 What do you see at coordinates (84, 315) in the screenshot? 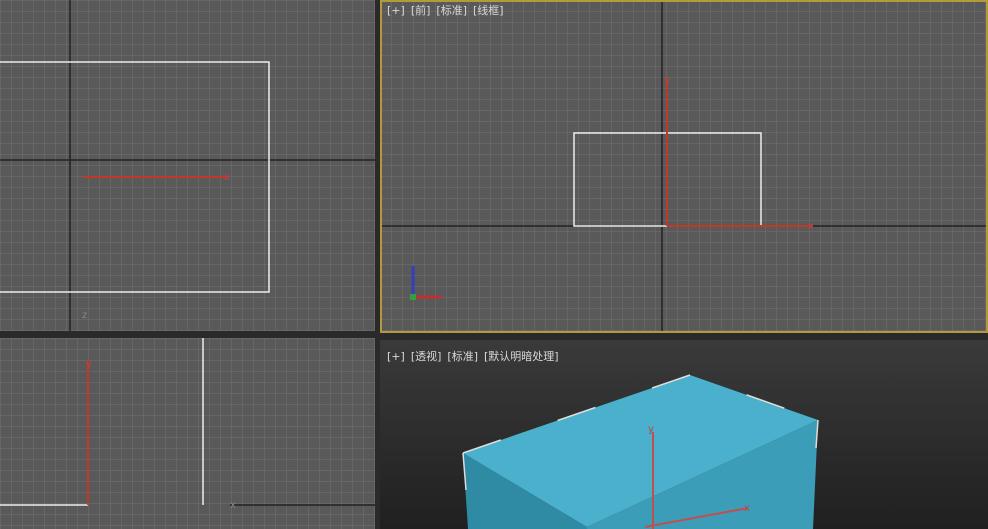
I see `axis-z-label: z` at bounding box center [84, 315].